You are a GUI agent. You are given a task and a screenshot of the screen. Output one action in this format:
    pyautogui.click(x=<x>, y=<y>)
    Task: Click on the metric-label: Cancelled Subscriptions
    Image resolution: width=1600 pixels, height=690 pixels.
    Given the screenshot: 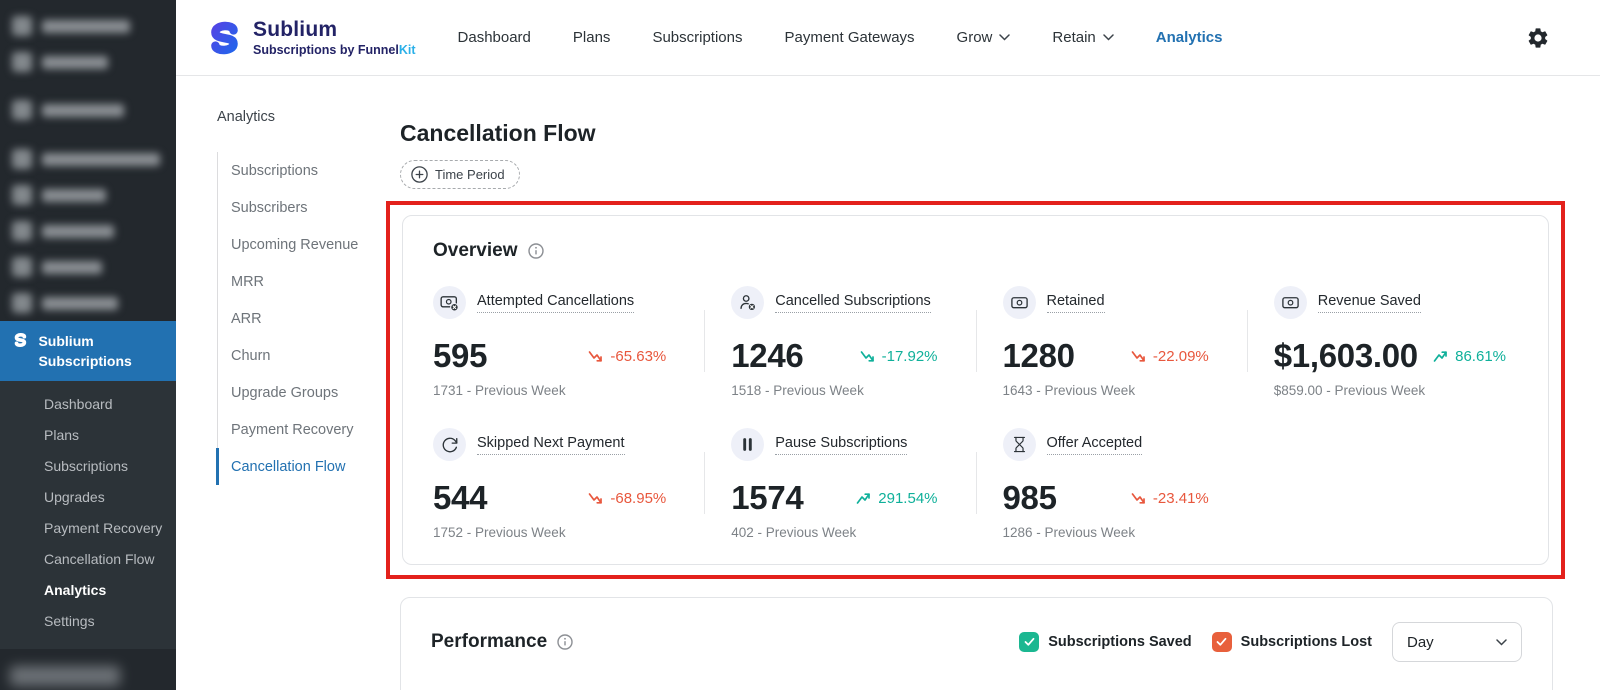 What is the action you would take?
    pyautogui.click(x=853, y=303)
    